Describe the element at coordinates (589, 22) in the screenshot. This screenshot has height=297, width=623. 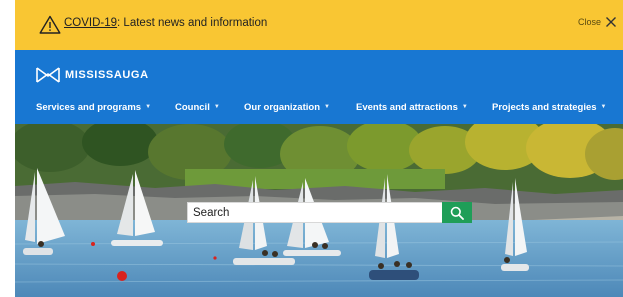
I see `alert-close-label: Close` at that location.